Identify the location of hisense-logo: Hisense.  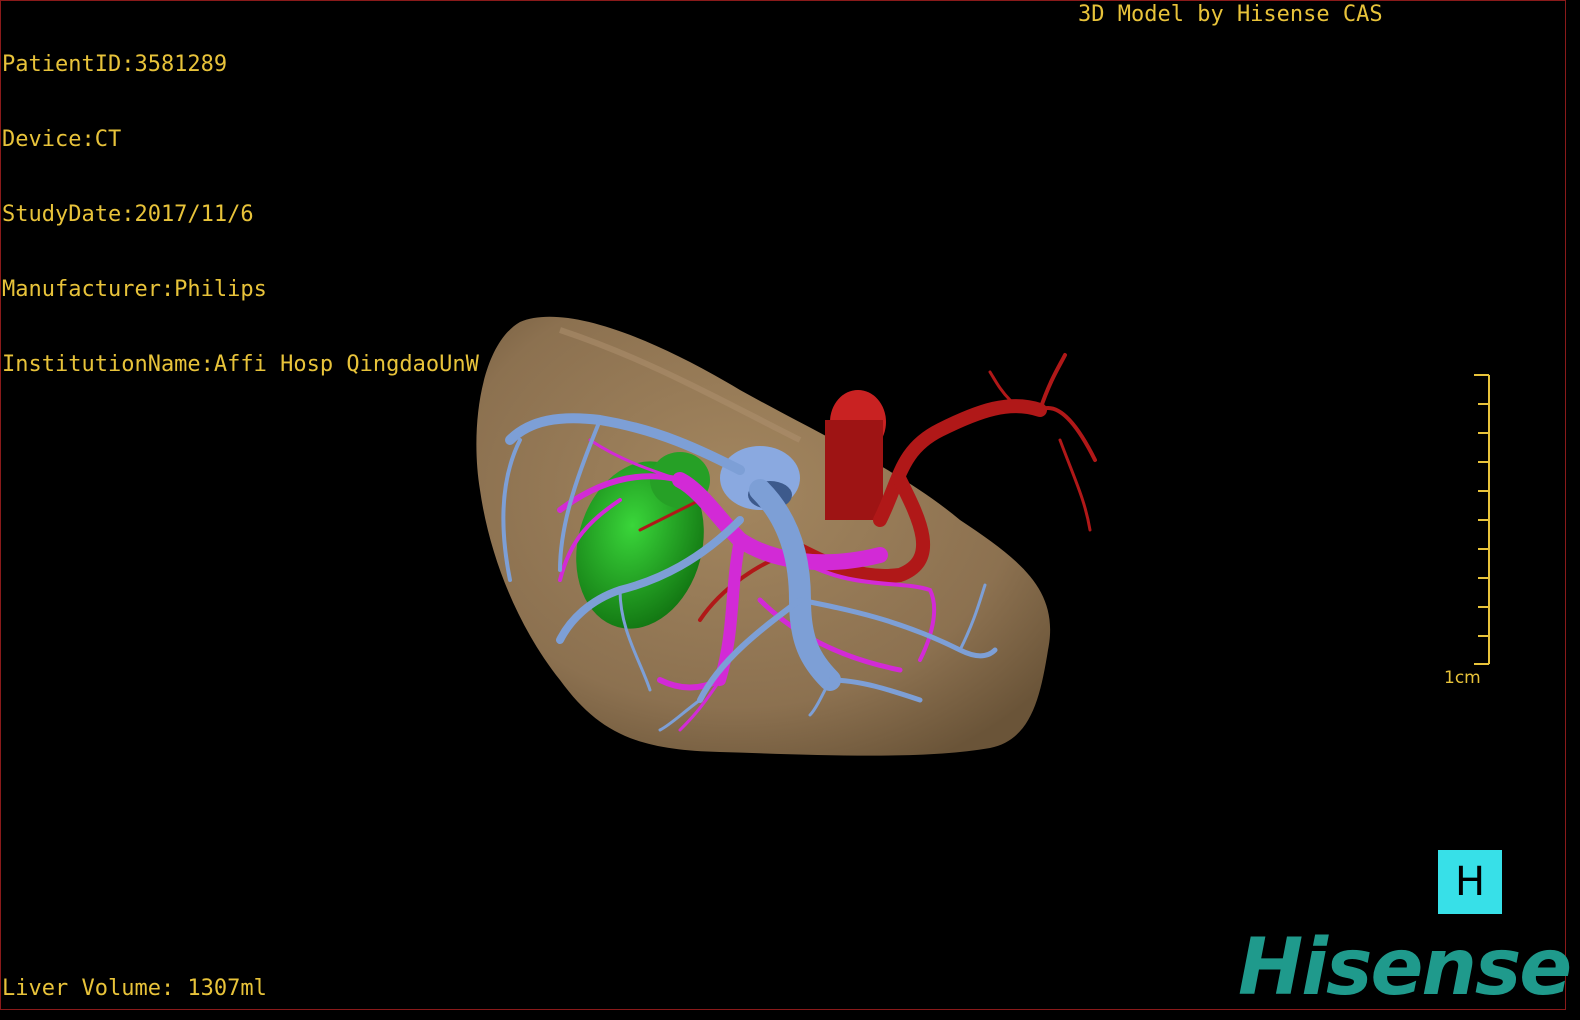
(1405, 968).